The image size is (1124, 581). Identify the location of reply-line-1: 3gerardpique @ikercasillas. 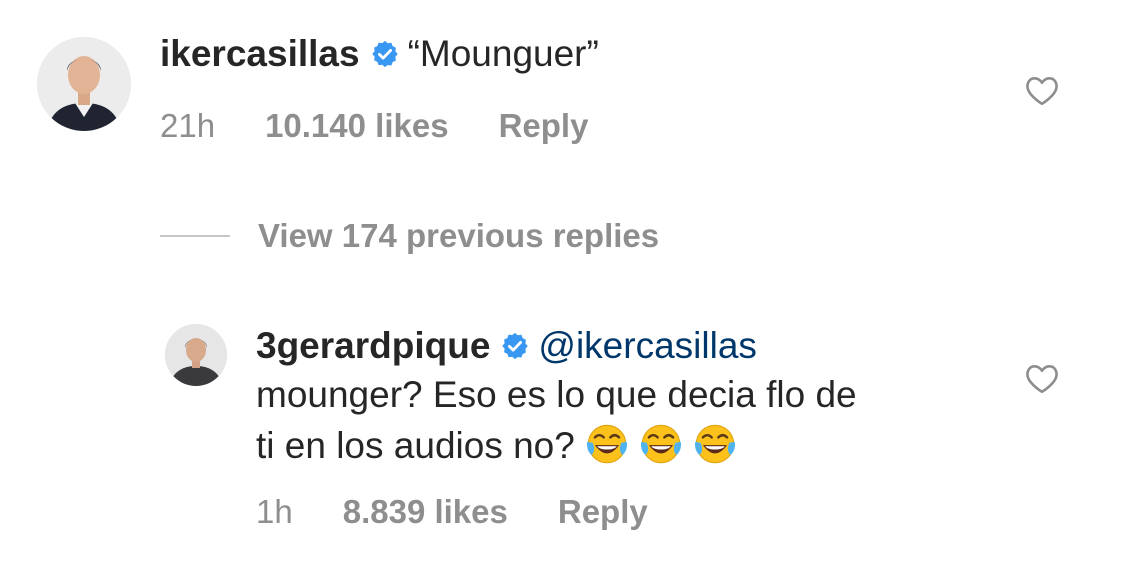
(506, 346).